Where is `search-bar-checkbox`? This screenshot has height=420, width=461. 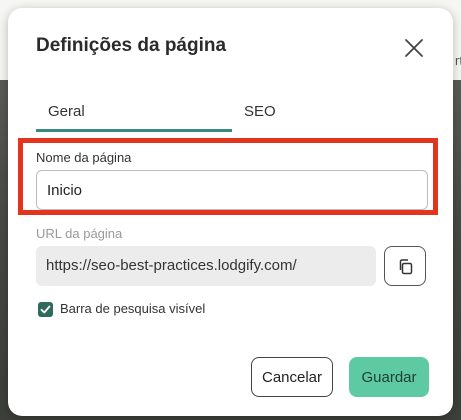
search-bar-checkbox is located at coordinates (45, 309).